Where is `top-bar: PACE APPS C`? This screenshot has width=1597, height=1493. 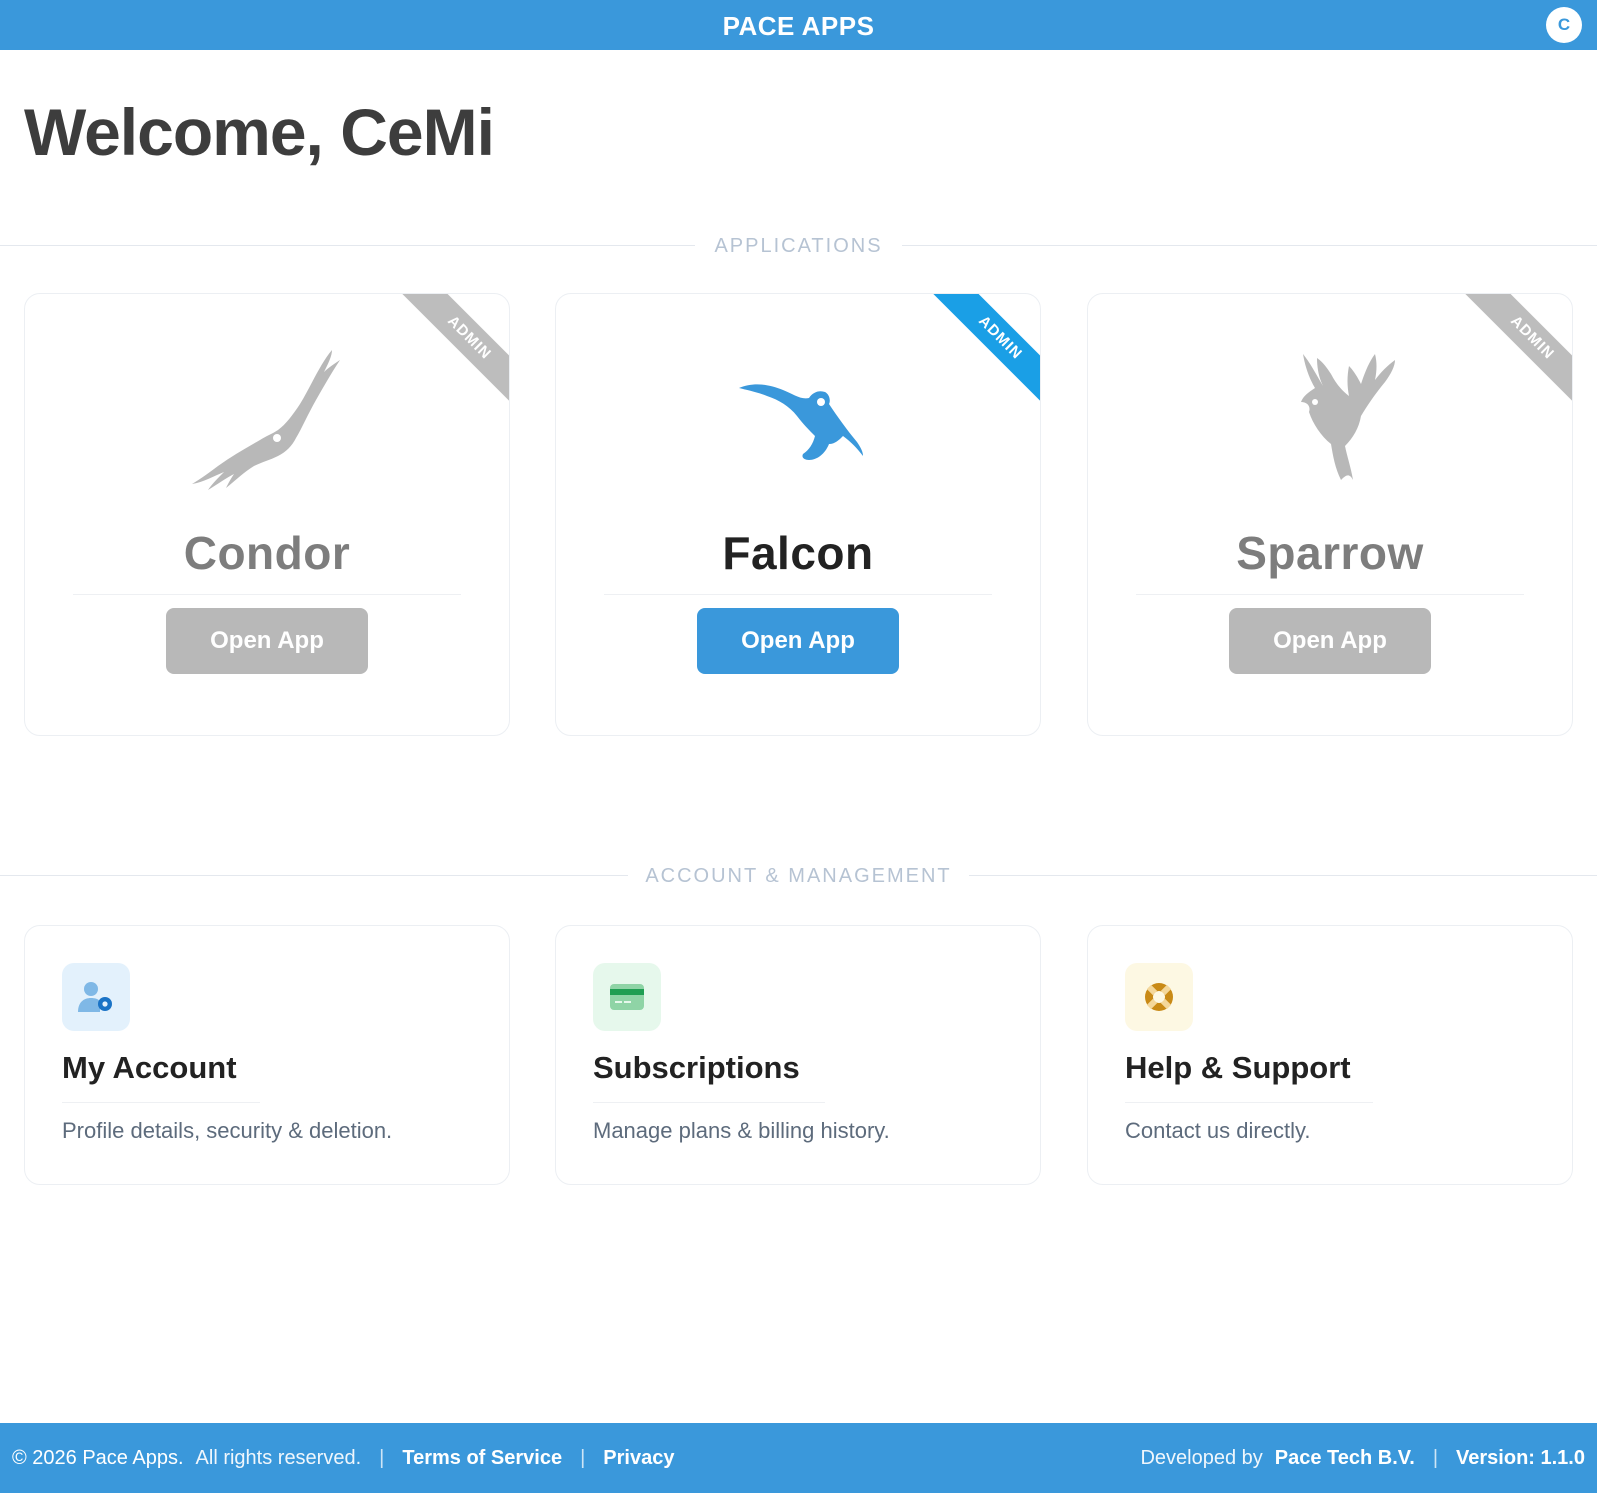
top-bar: PACE APPS C is located at coordinates (798, 25).